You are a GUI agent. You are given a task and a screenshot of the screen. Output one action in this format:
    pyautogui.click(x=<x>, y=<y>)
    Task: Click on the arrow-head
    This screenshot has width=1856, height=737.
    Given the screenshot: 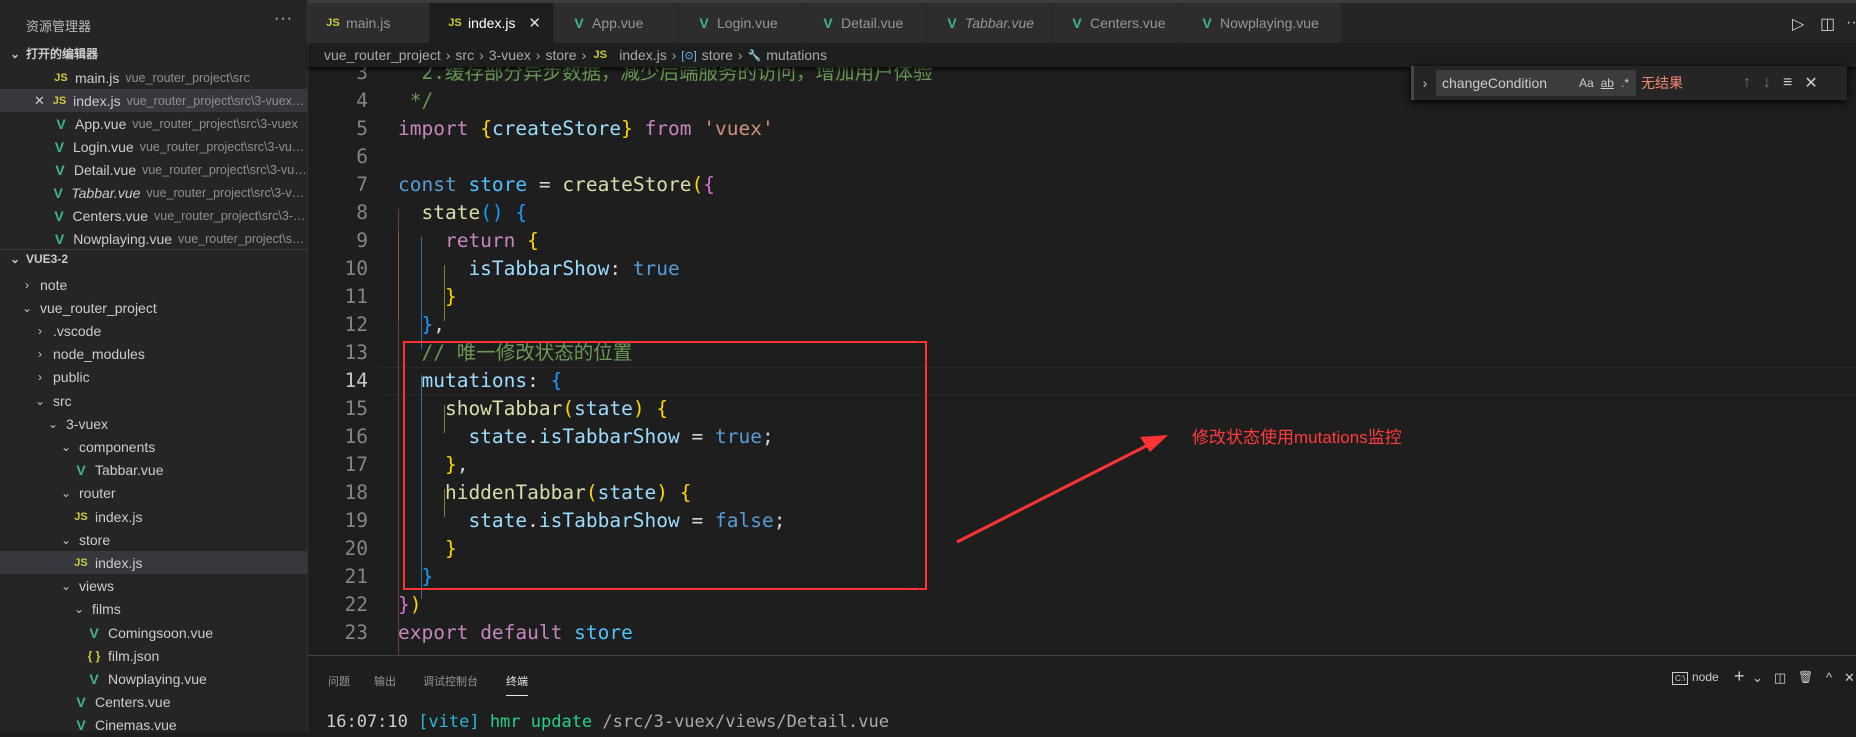 What is the action you would take?
    pyautogui.click(x=1154, y=443)
    